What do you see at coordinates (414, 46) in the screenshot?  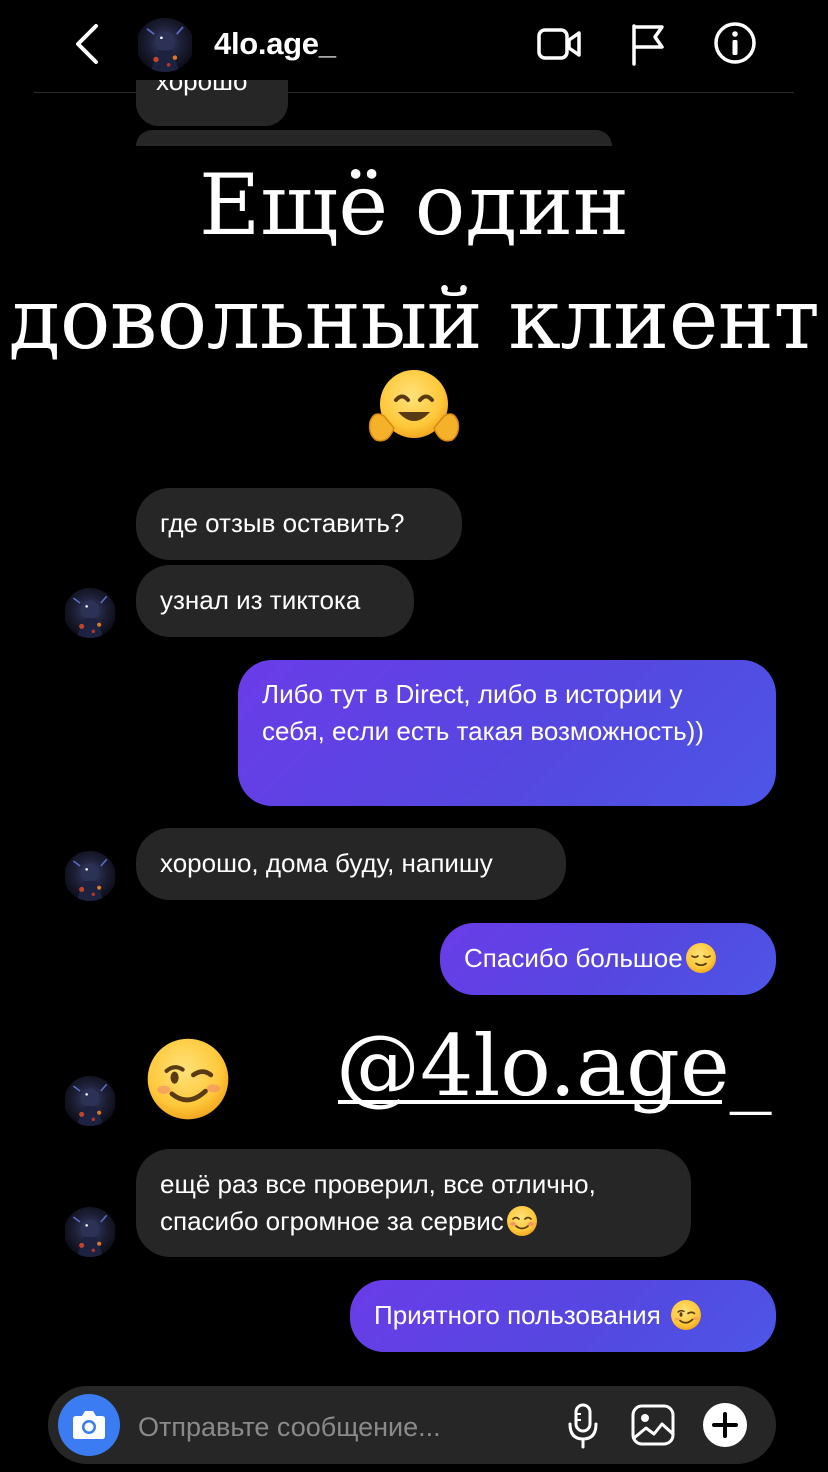 I see `chat-header` at bounding box center [414, 46].